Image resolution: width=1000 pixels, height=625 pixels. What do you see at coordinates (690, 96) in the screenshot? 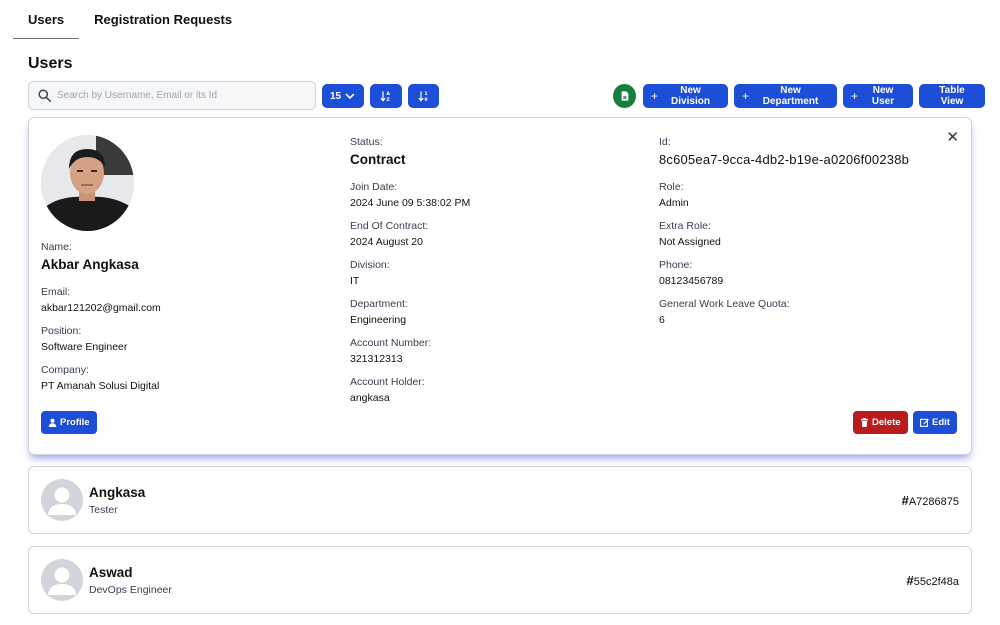
I see `new-division-label: New Division` at bounding box center [690, 96].